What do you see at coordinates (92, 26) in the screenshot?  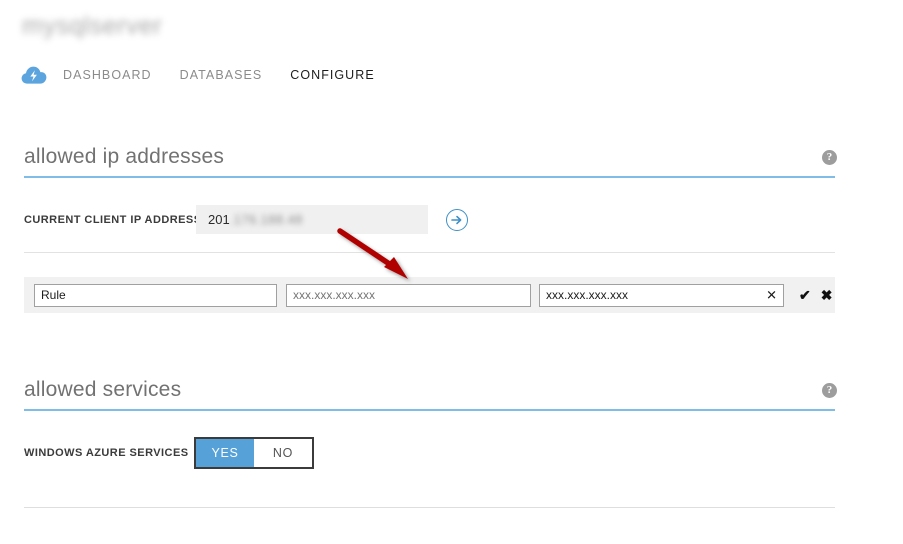 I see `page-title: mysqlserver` at bounding box center [92, 26].